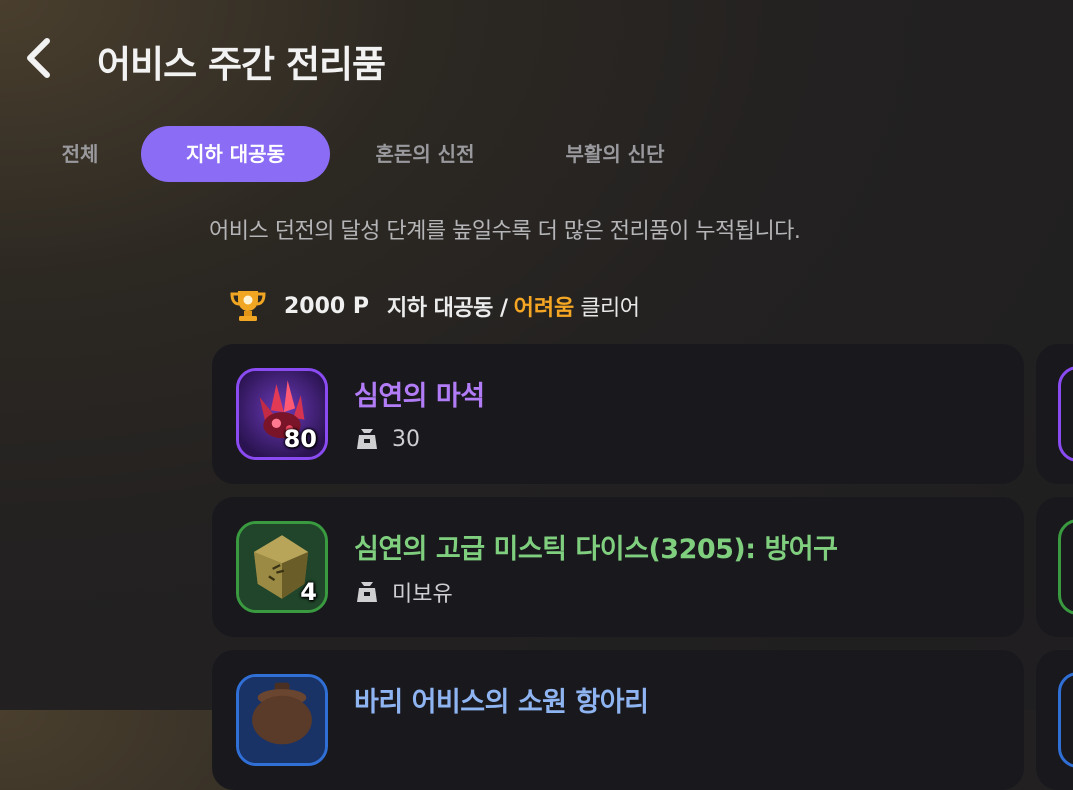  I want to click on item-quantity: 4, so click(308, 592).